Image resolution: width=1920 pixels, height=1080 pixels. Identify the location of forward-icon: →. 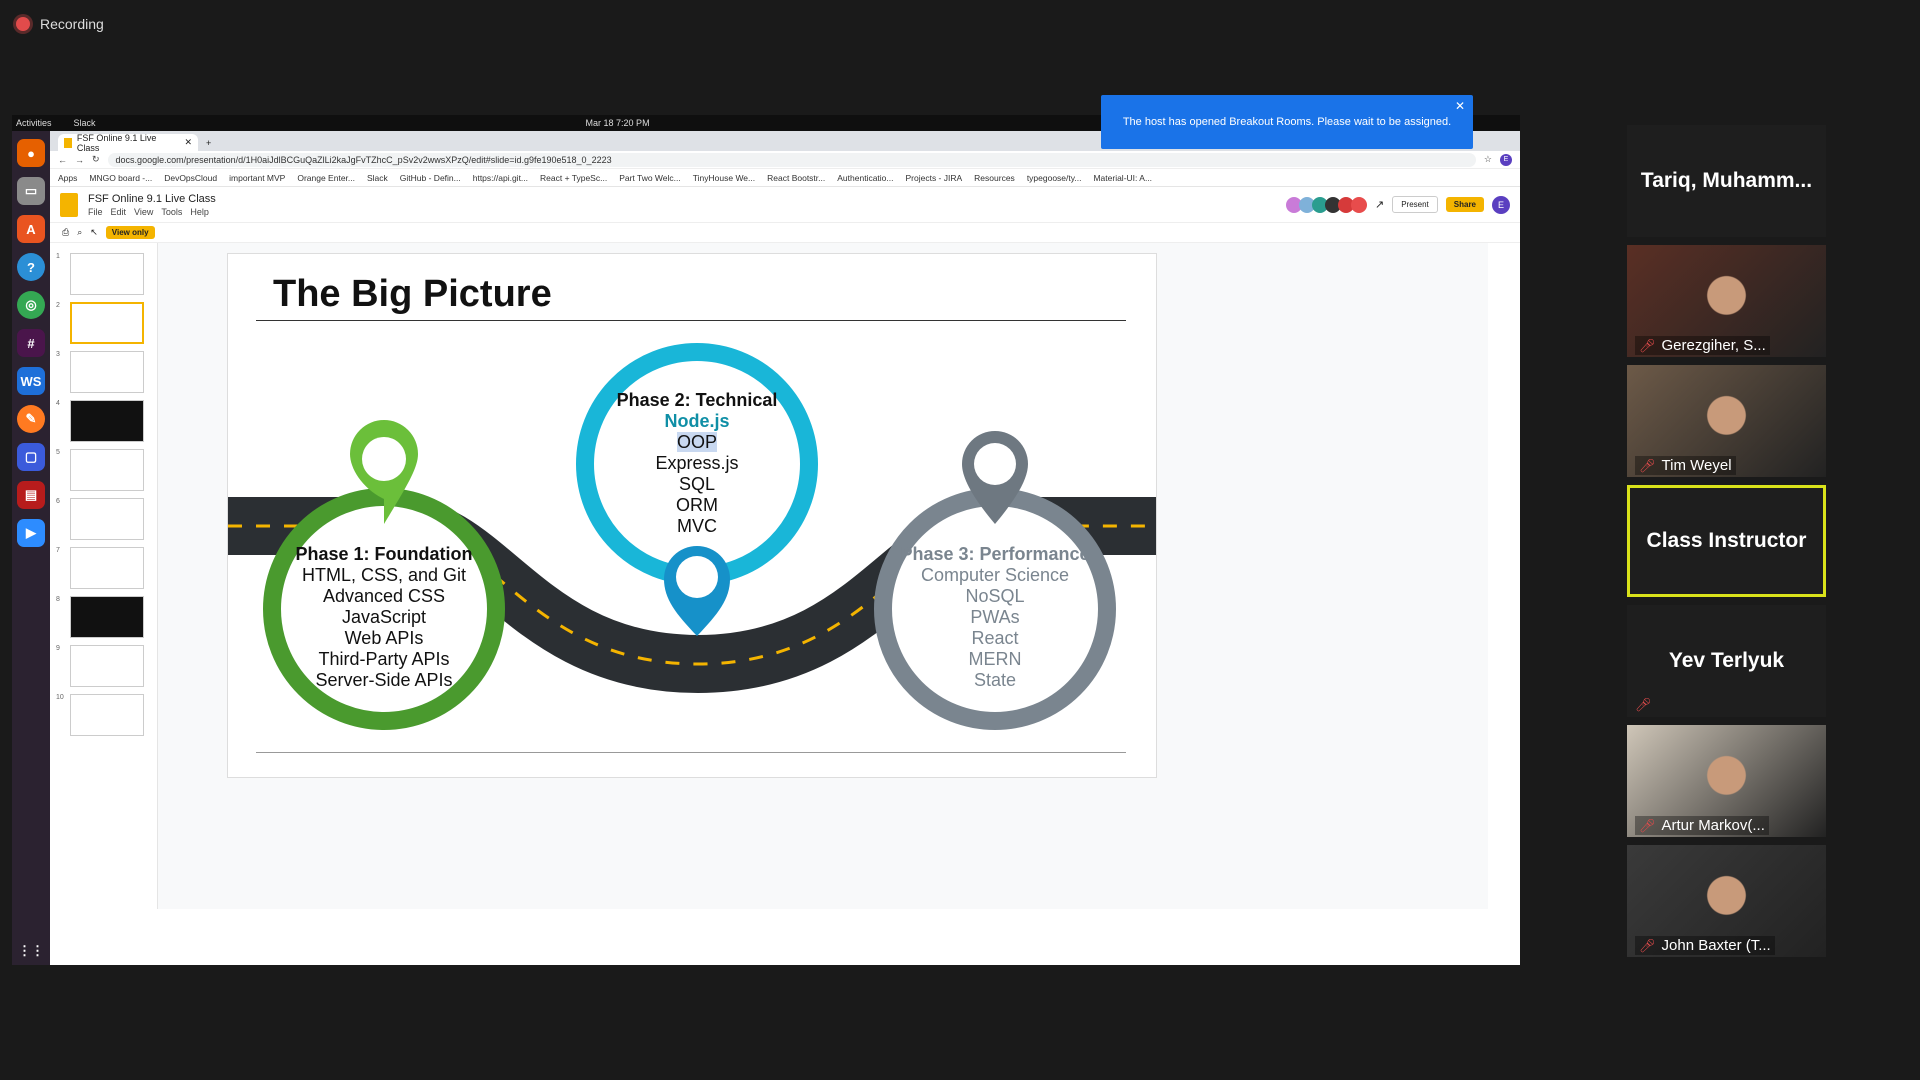
(79, 160).